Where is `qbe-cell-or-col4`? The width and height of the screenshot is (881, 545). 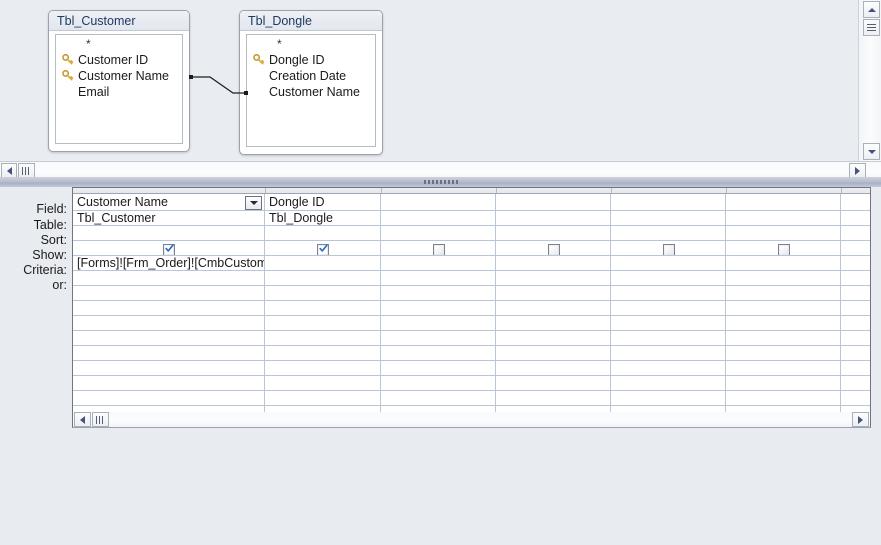 qbe-cell-or-col4 is located at coordinates (553, 278).